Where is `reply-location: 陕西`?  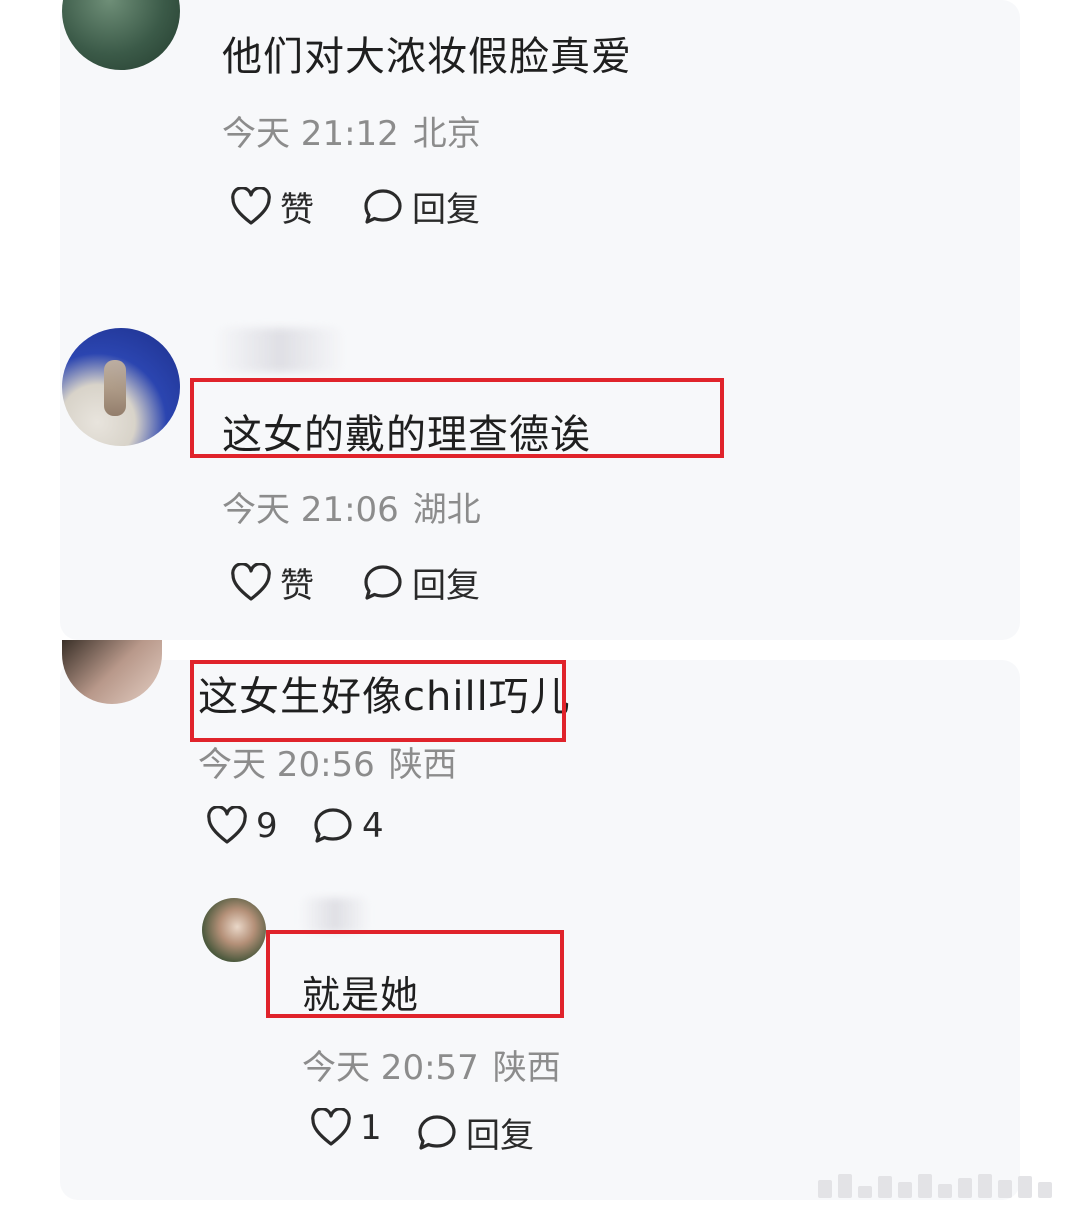
reply-location: 陕西 is located at coordinates (526, 1068).